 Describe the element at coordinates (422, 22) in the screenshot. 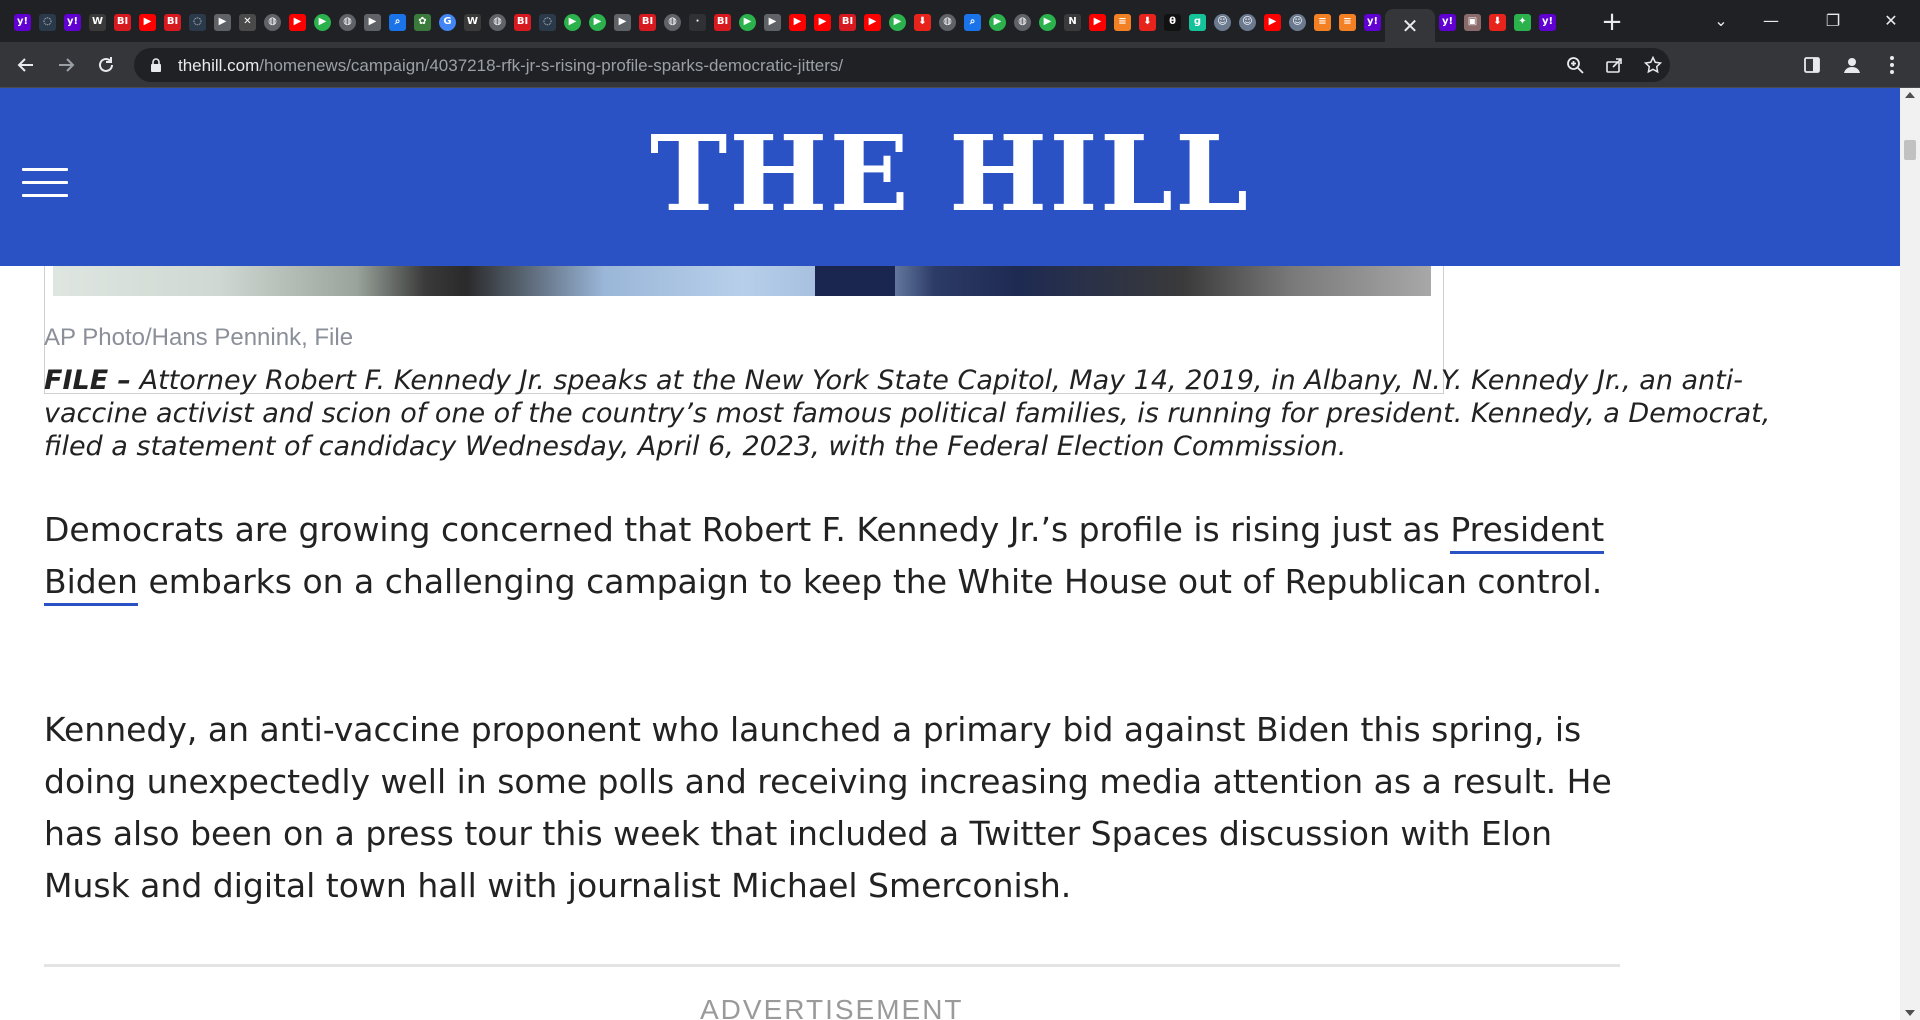

I see `browser-tab: ✿` at that location.